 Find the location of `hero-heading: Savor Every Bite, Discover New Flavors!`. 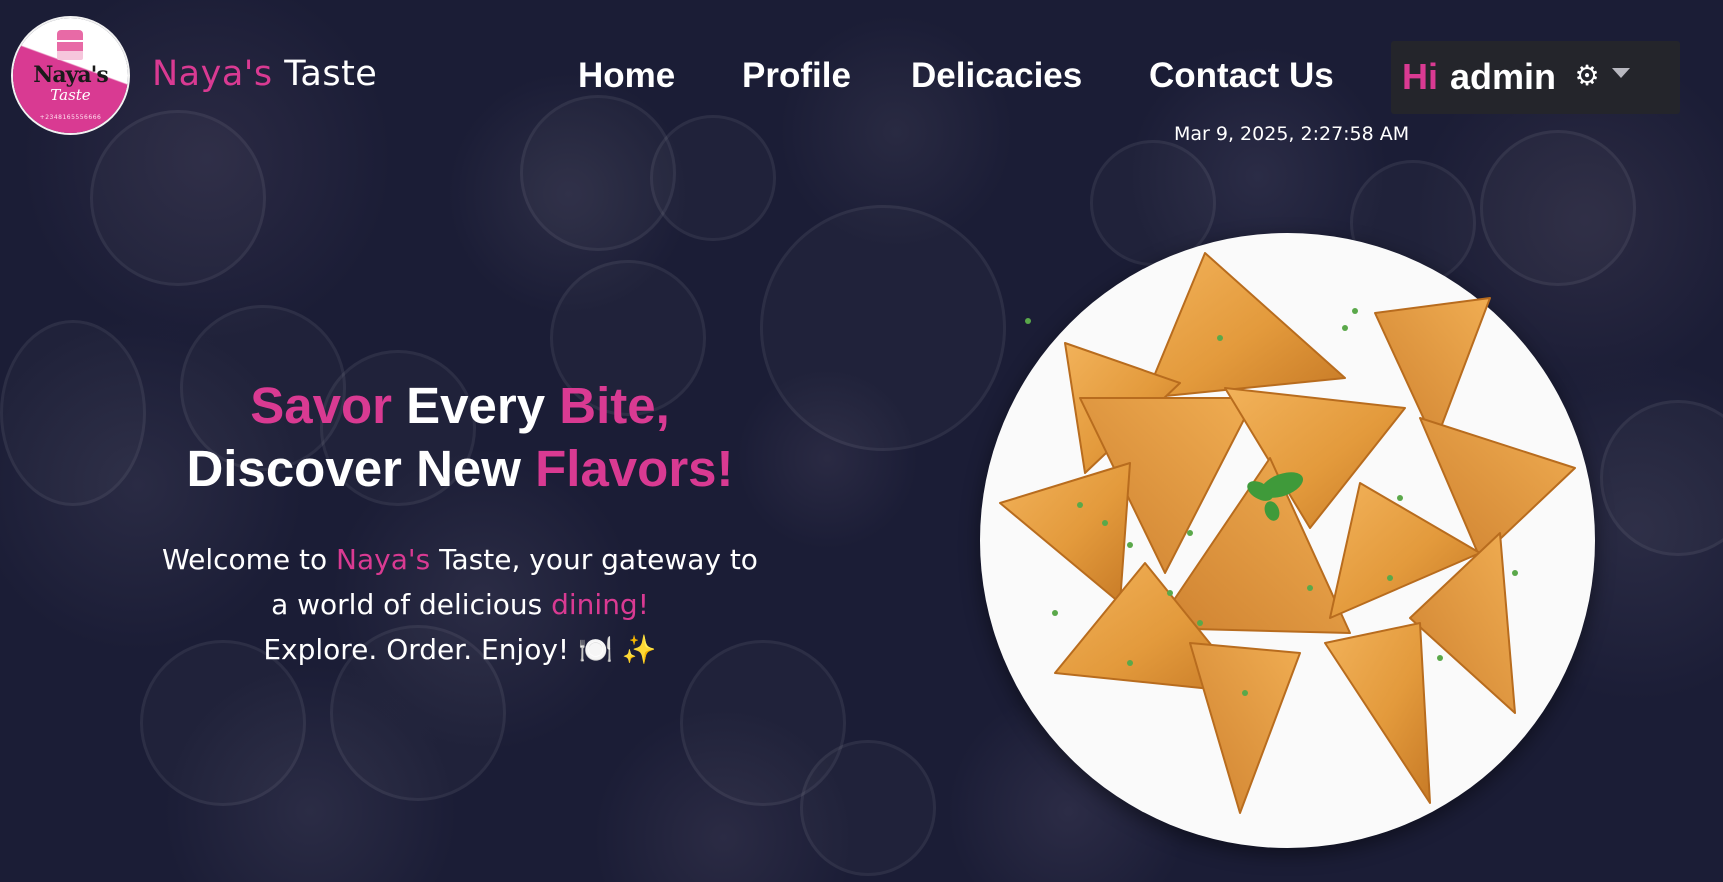

hero-heading: Savor Every Bite, Discover New Flavors! is located at coordinates (460, 437).